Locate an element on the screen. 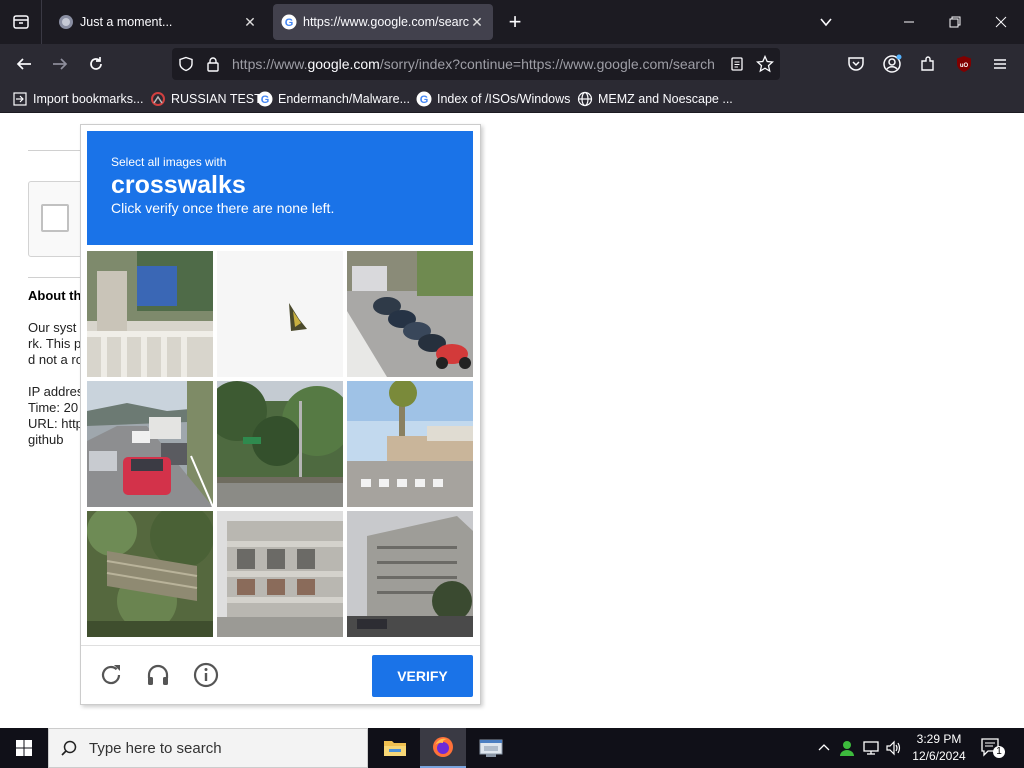  body-text-line: Our syst is located at coordinates (52, 327).